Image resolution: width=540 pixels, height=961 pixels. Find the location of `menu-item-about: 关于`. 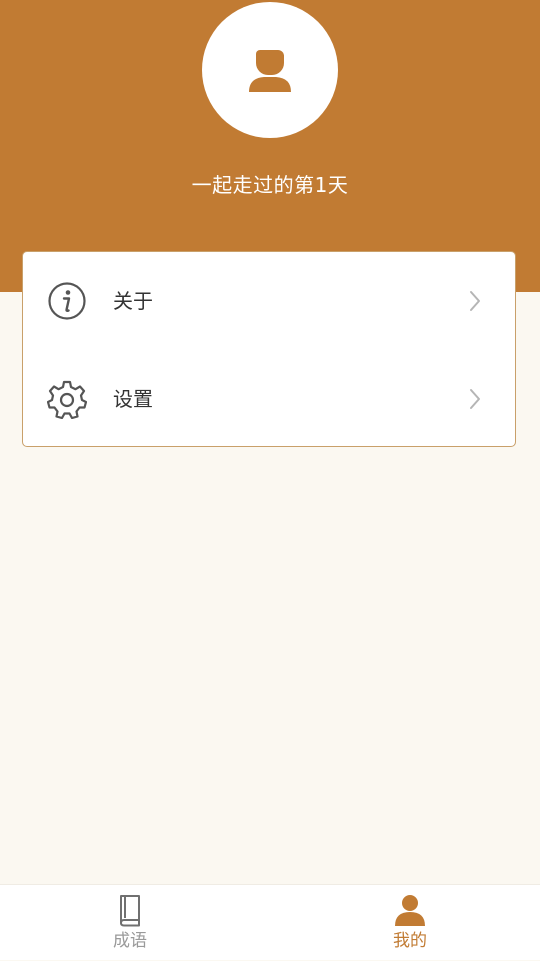

menu-item-about: 关于 is located at coordinates (270, 301).